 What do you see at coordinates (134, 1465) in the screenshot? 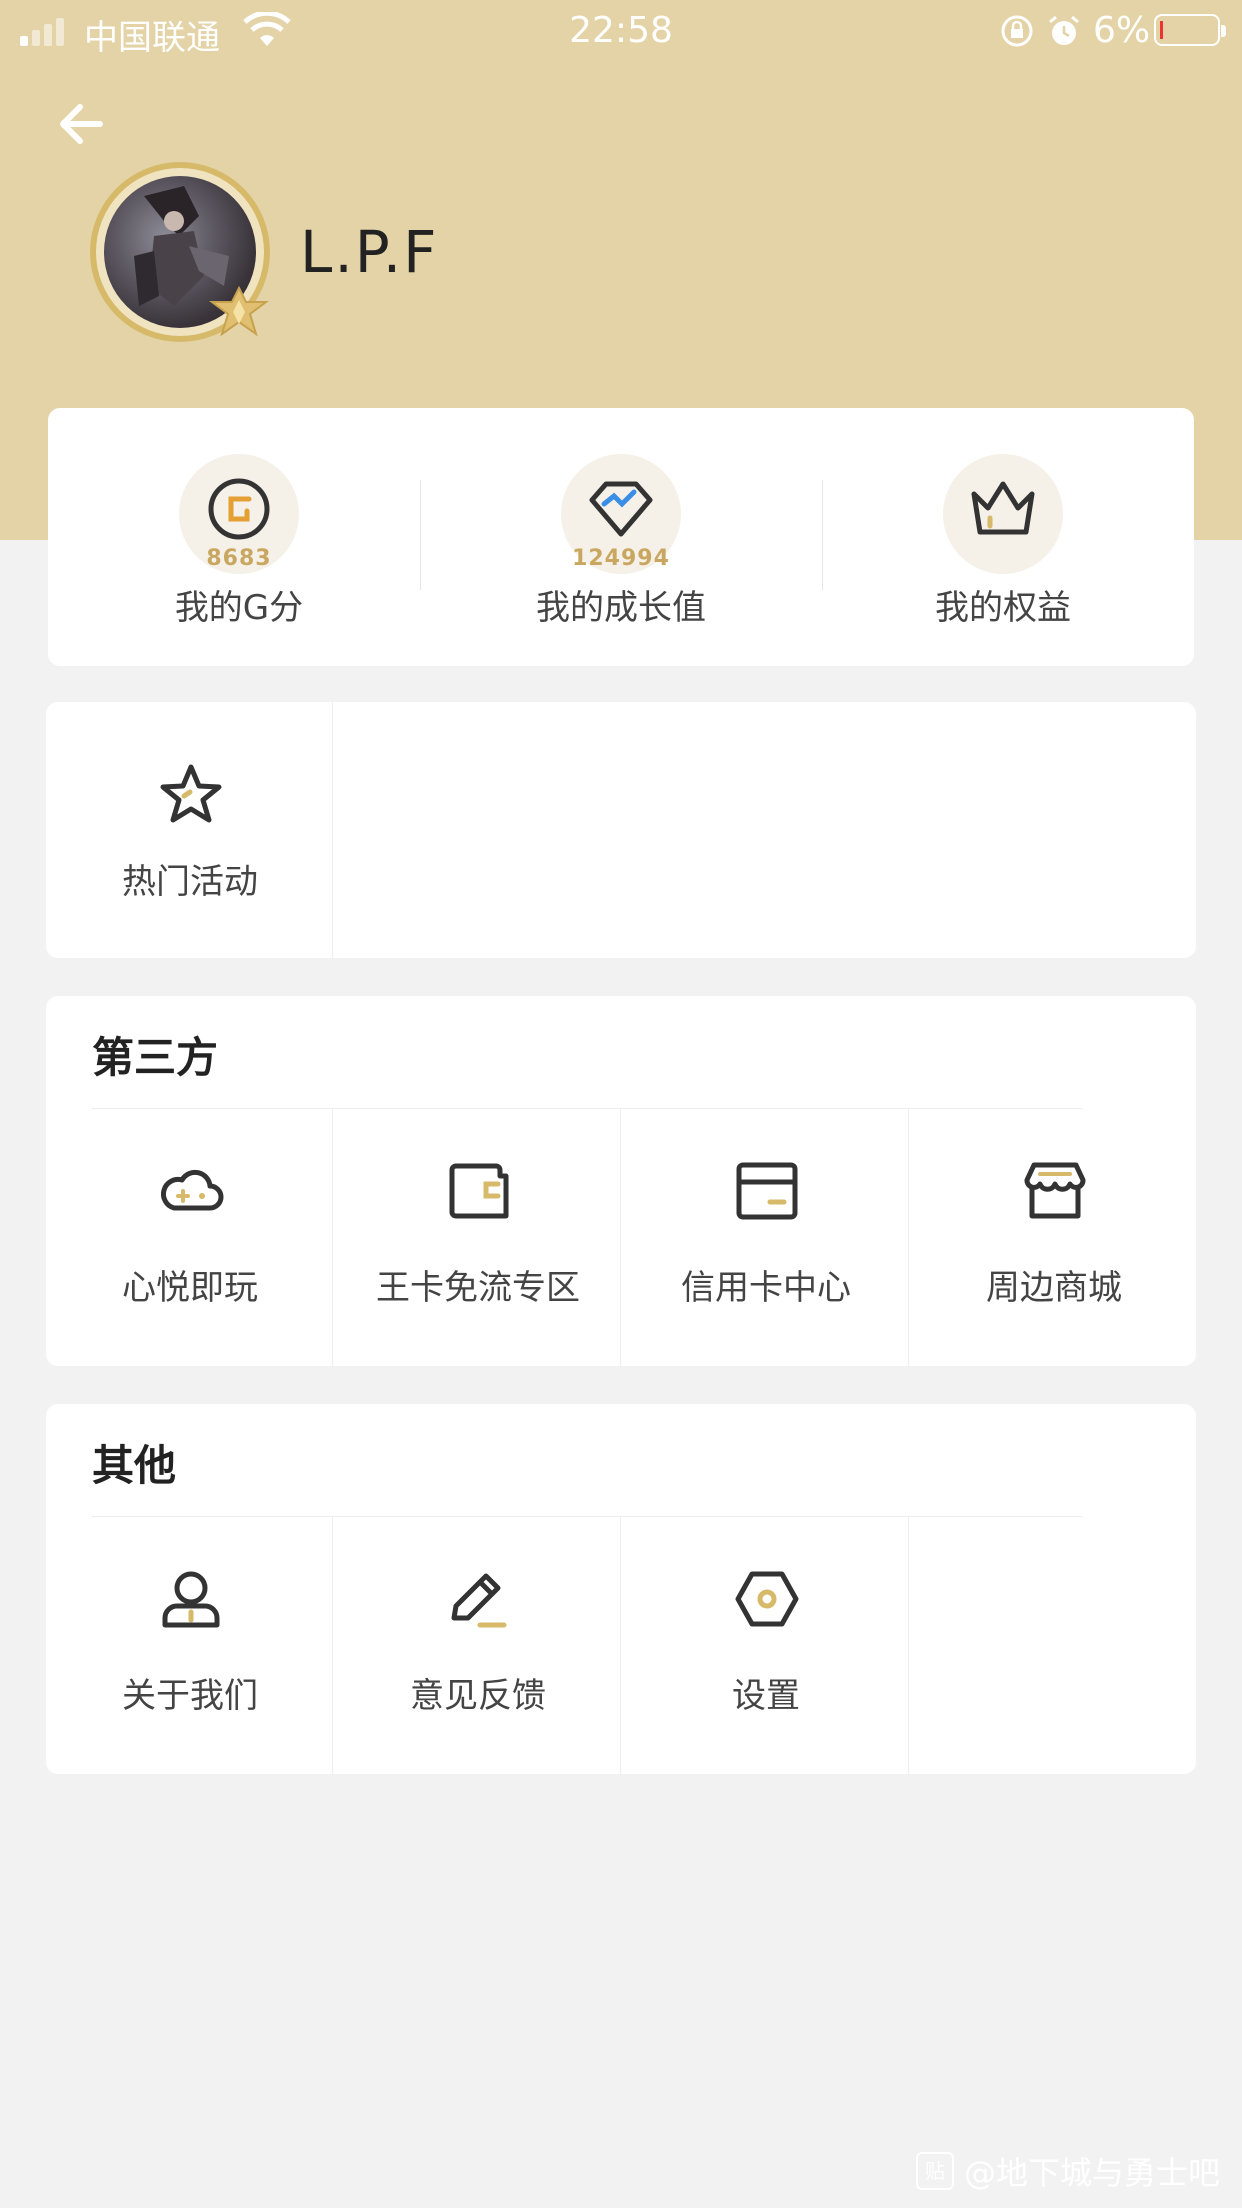
I see `section-title: 其他` at bounding box center [134, 1465].